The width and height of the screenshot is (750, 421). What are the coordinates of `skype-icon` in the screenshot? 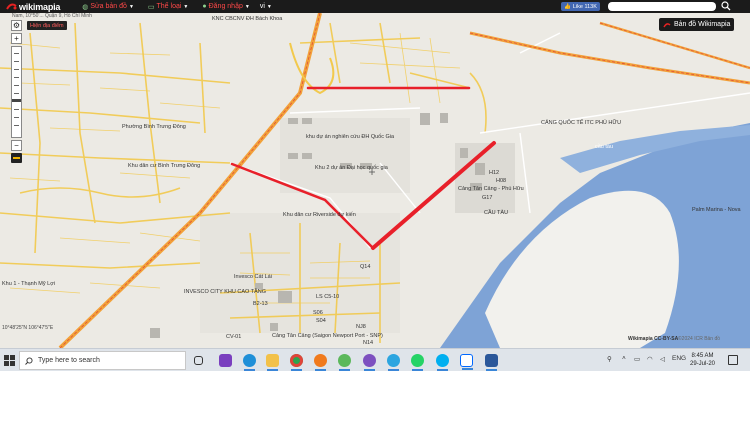 It's located at (442, 362).